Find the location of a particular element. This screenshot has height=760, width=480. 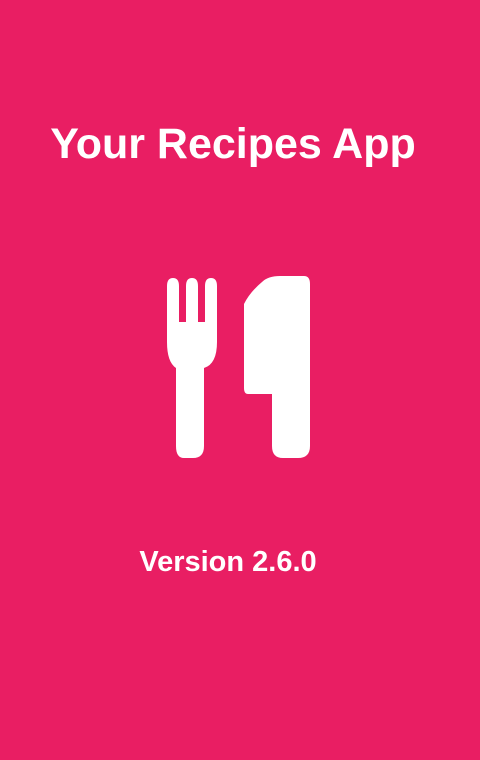

version-label: Version 2.6.0 is located at coordinates (228, 562).